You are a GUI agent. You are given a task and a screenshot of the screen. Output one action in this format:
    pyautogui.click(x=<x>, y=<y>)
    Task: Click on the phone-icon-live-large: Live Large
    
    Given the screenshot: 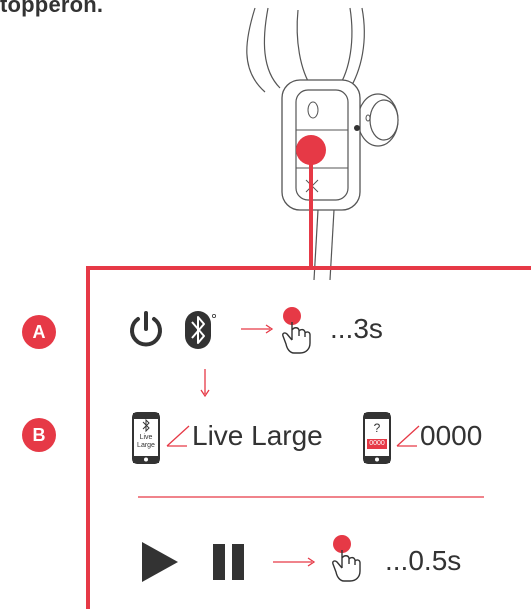 What is the action you would take?
    pyautogui.click(x=146, y=438)
    